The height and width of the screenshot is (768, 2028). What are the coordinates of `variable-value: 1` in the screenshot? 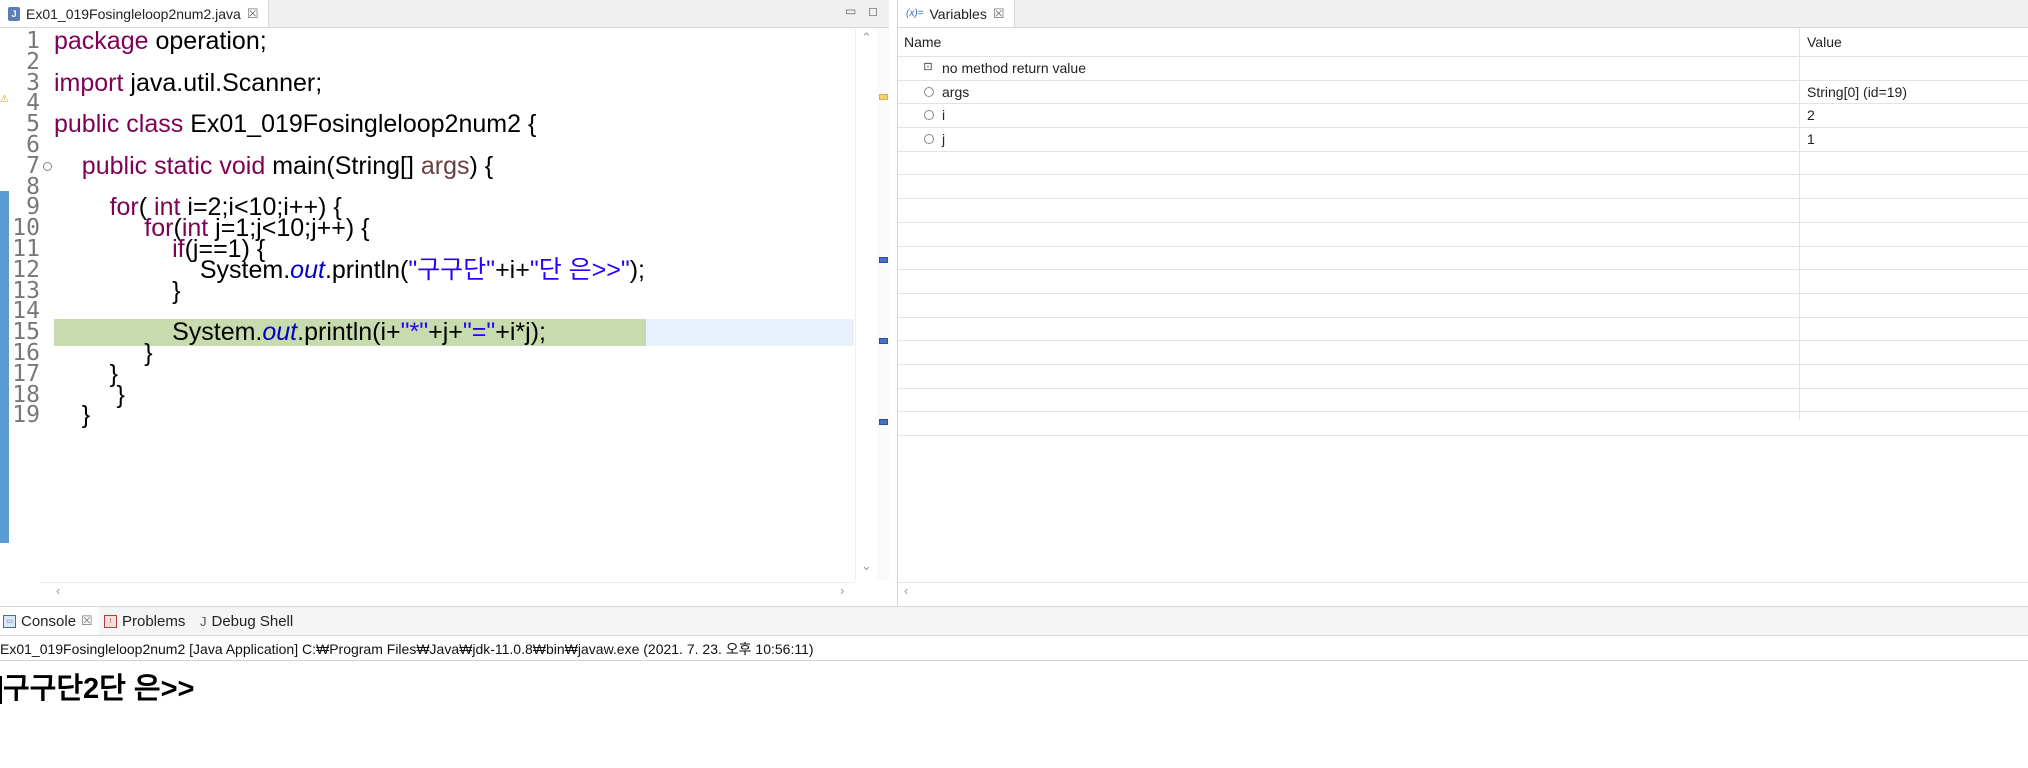 It's located at (1811, 139).